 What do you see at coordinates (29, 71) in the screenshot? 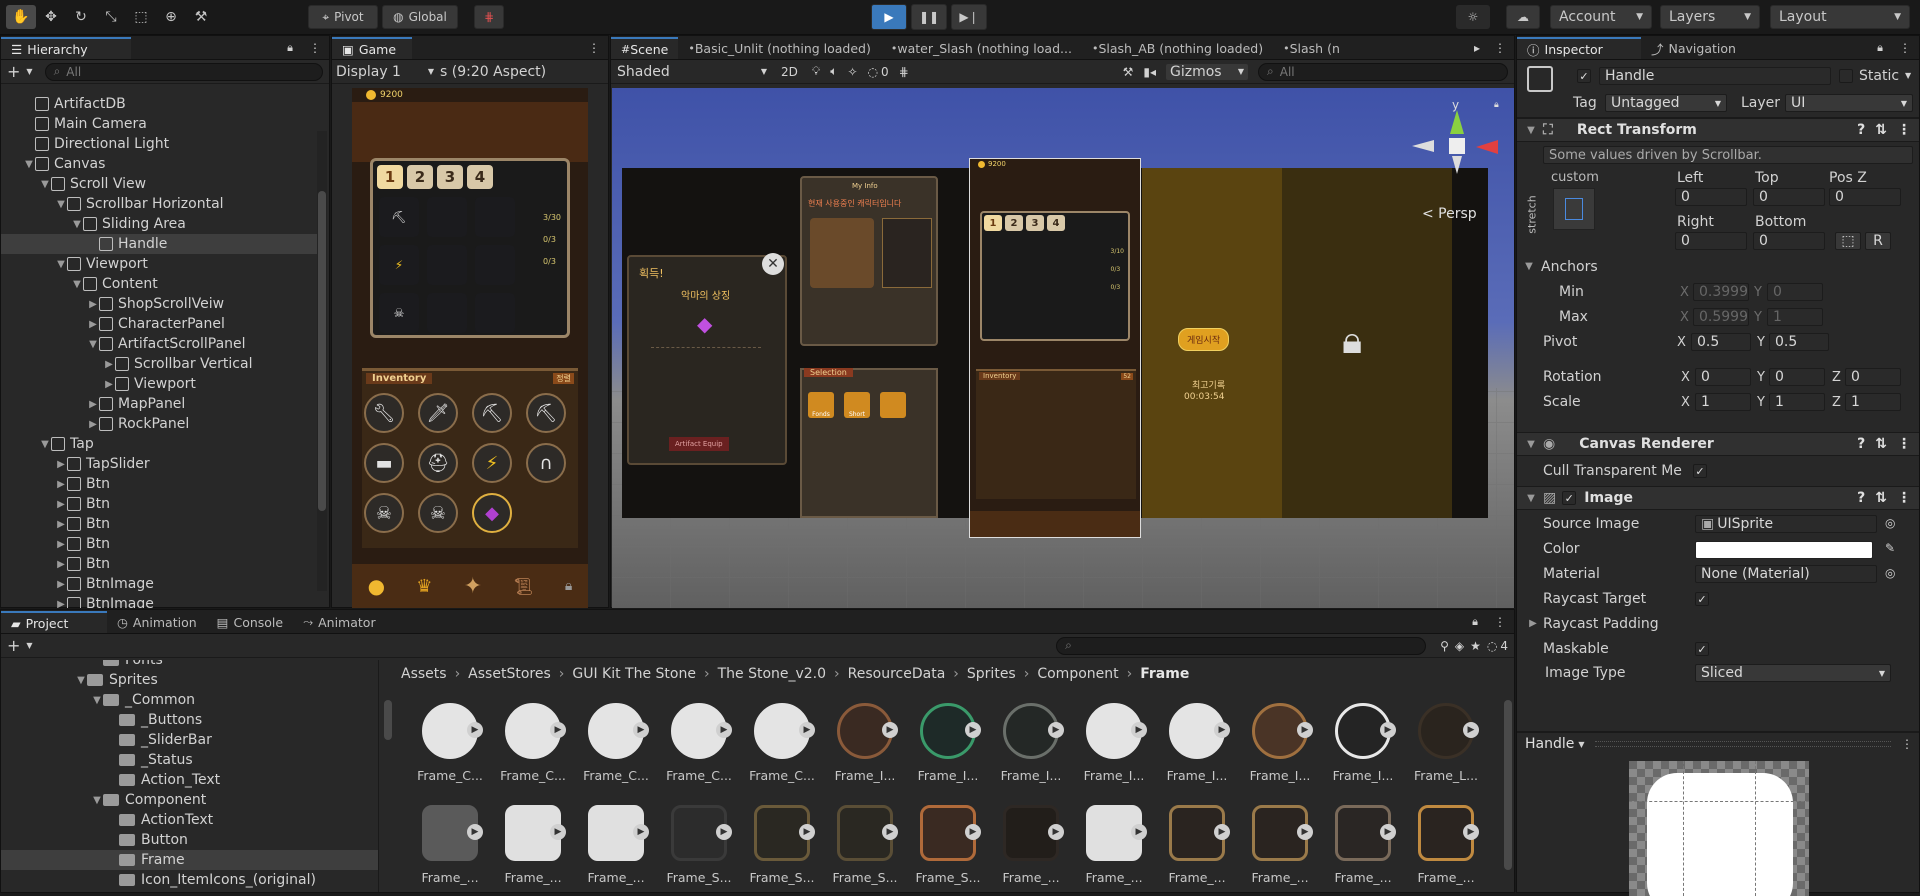
I see `chevron-down-icon: ▼` at bounding box center [29, 71].